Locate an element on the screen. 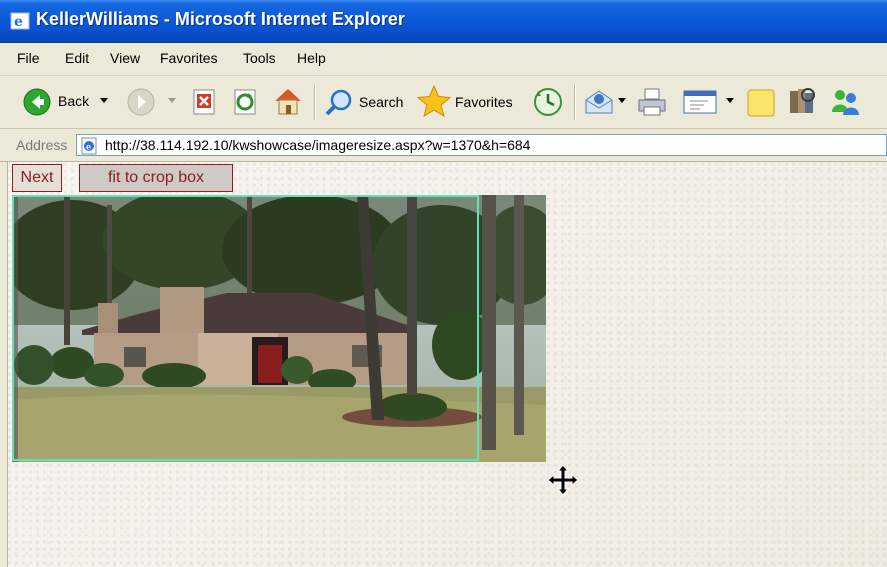 The width and height of the screenshot is (887, 567). edit-icon is located at coordinates (700, 102).